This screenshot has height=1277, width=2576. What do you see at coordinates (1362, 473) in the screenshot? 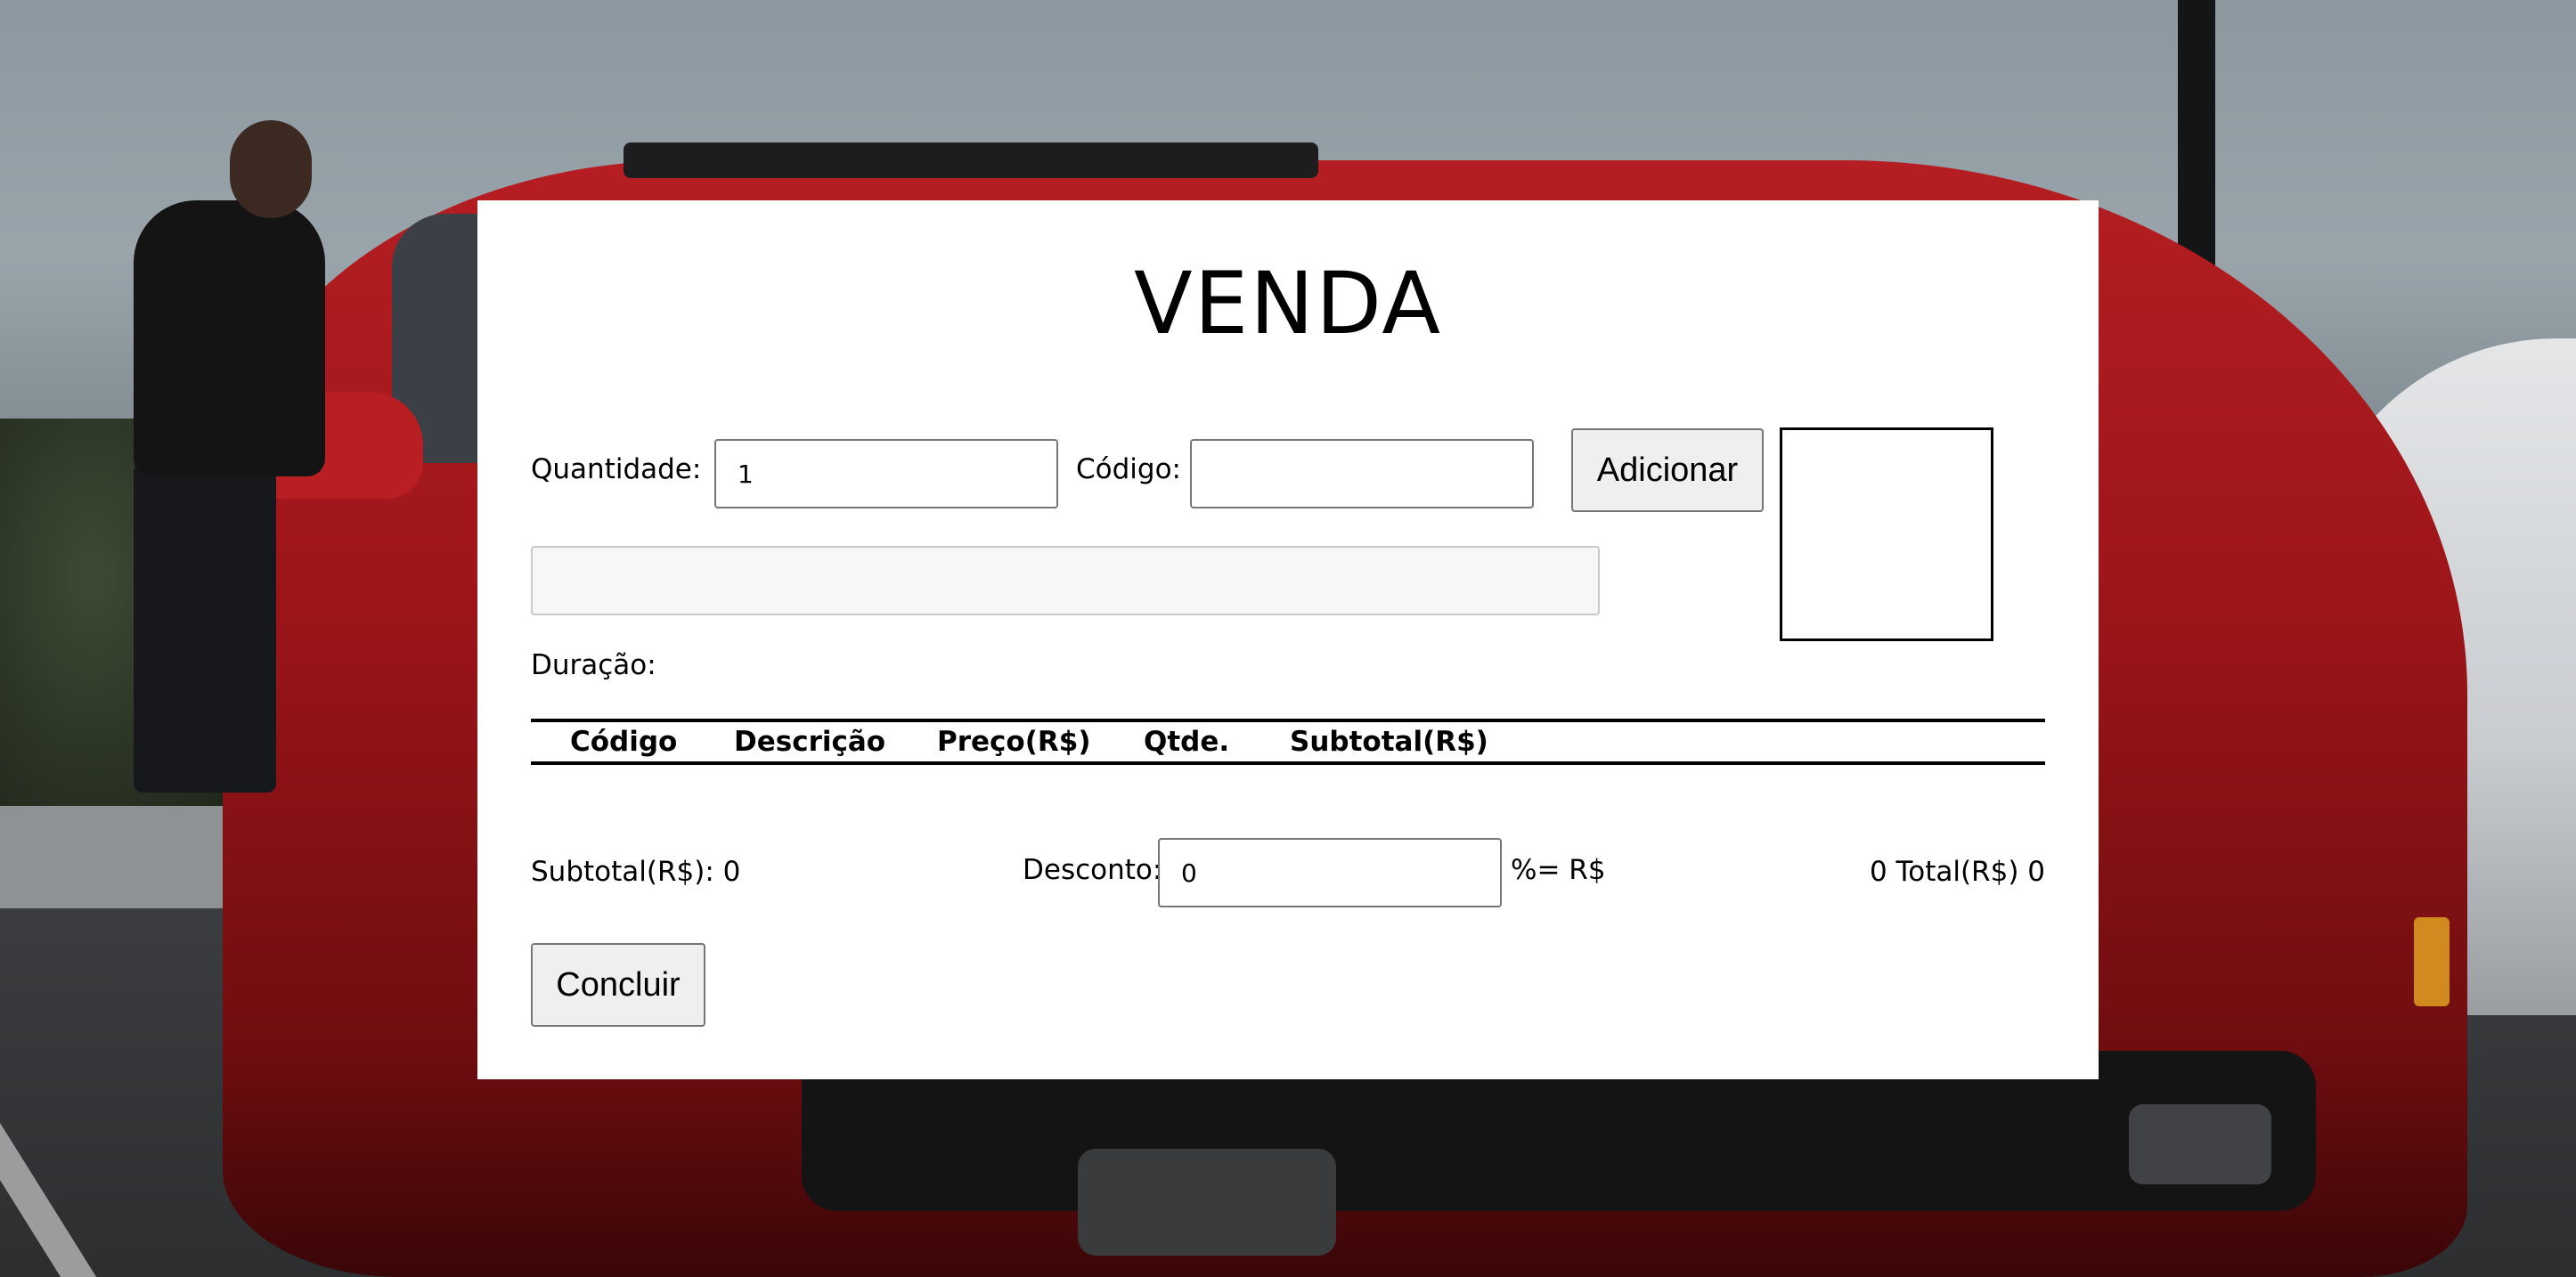
I see `codigo-input` at bounding box center [1362, 473].